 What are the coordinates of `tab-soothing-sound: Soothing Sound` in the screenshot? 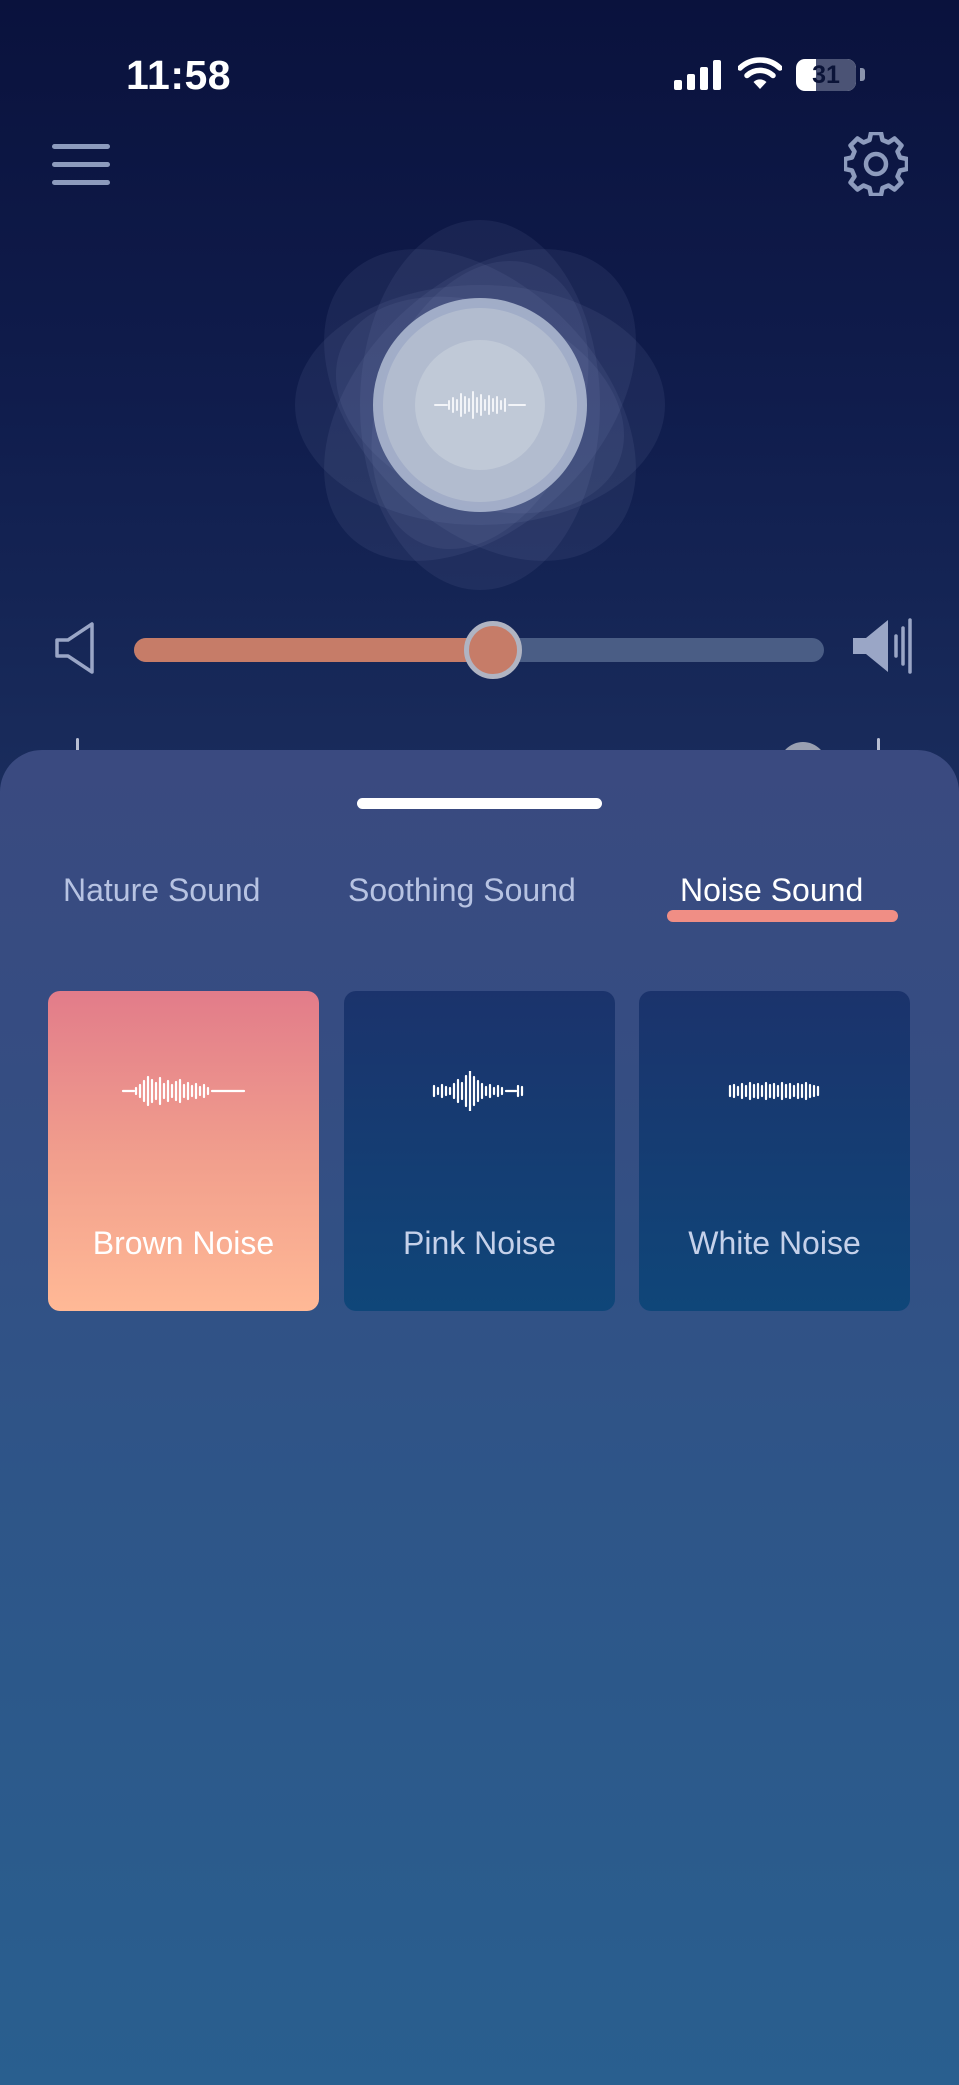 It's located at (462, 890).